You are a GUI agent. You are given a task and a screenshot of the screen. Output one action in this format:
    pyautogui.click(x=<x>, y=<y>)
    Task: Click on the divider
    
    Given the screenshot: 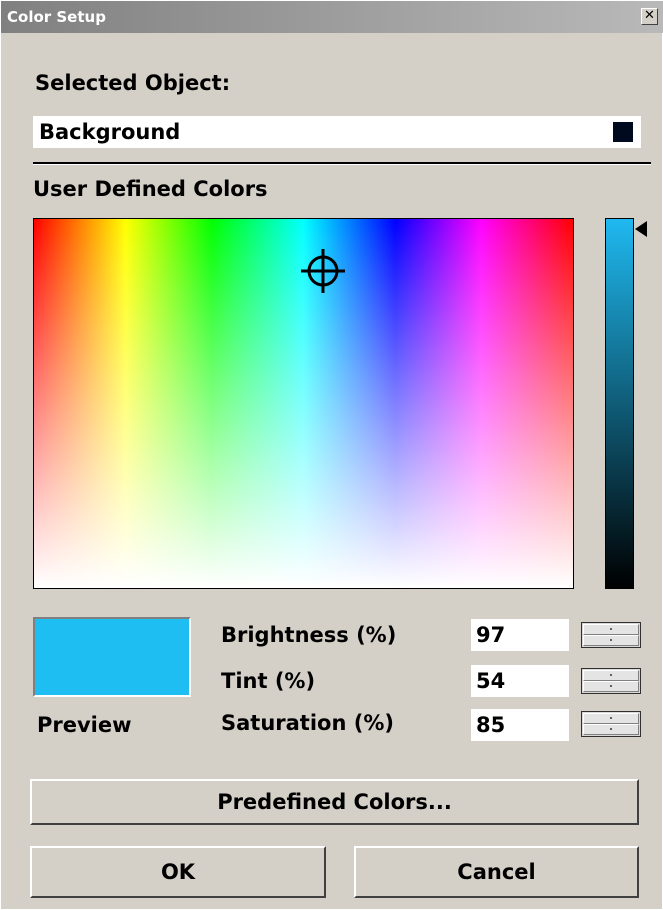 What is the action you would take?
    pyautogui.click(x=342, y=163)
    